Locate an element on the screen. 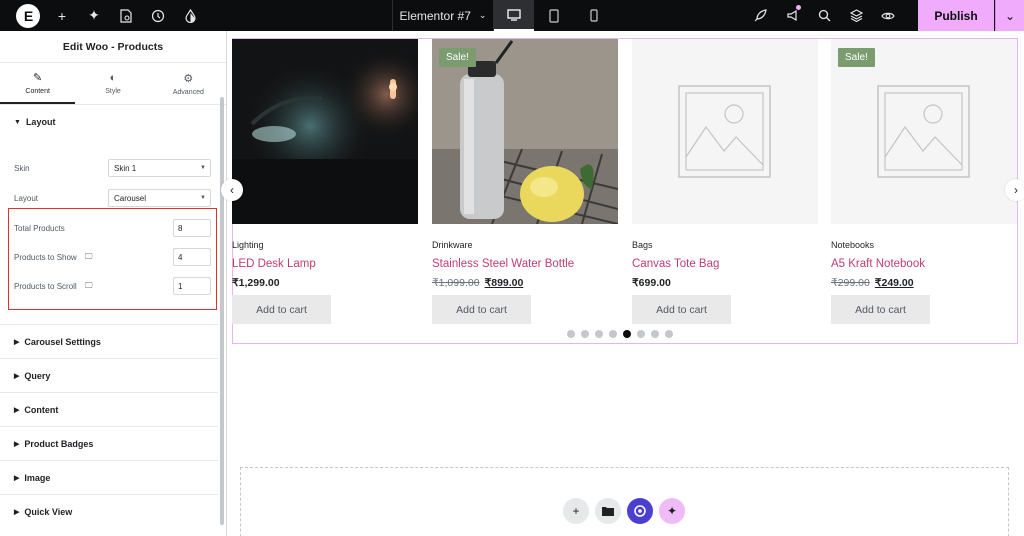  product-title-link: Stainless Steel Water Bottle is located at coordinates (525, 264).